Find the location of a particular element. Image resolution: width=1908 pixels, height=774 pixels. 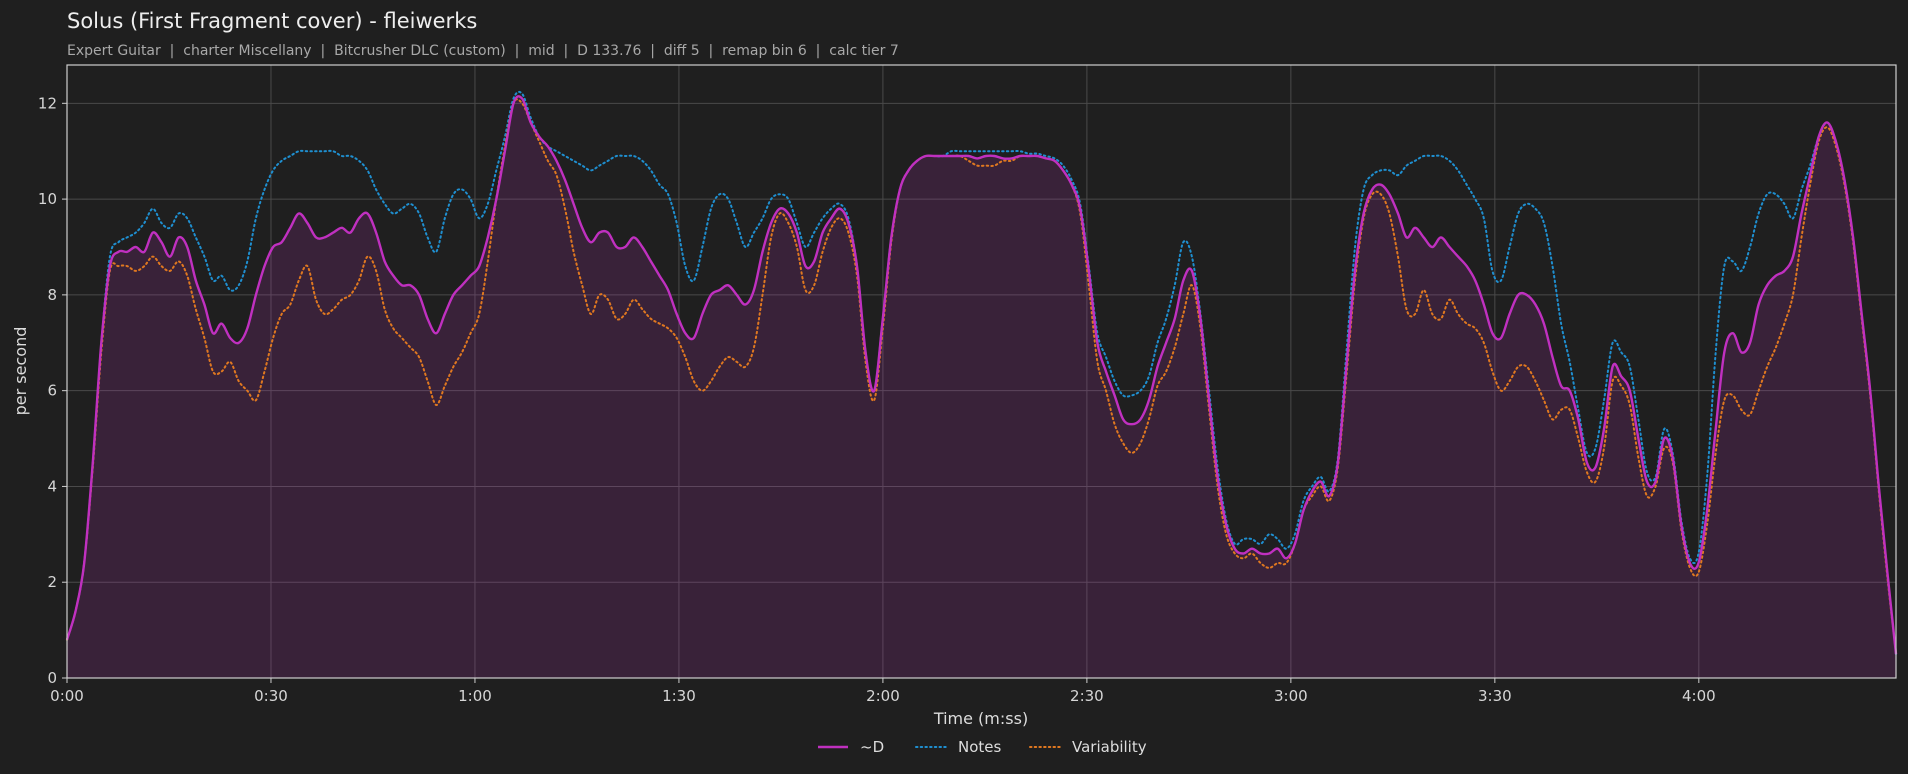

y-tick-label: 6 is located at coordinates (52, 391).